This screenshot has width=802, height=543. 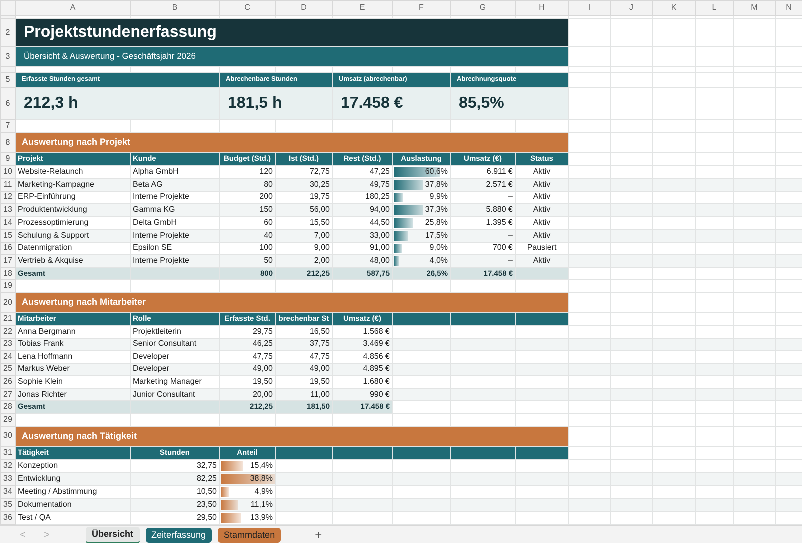 I want to click on row-number: 14, so click(x=8, y=223).